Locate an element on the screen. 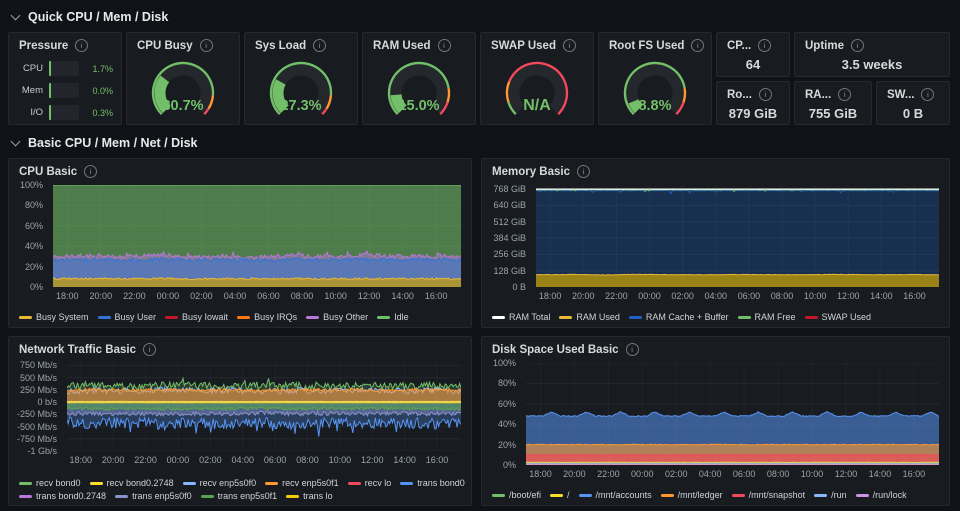  legend-item: RAM Free is located at coordinates (766, 317).